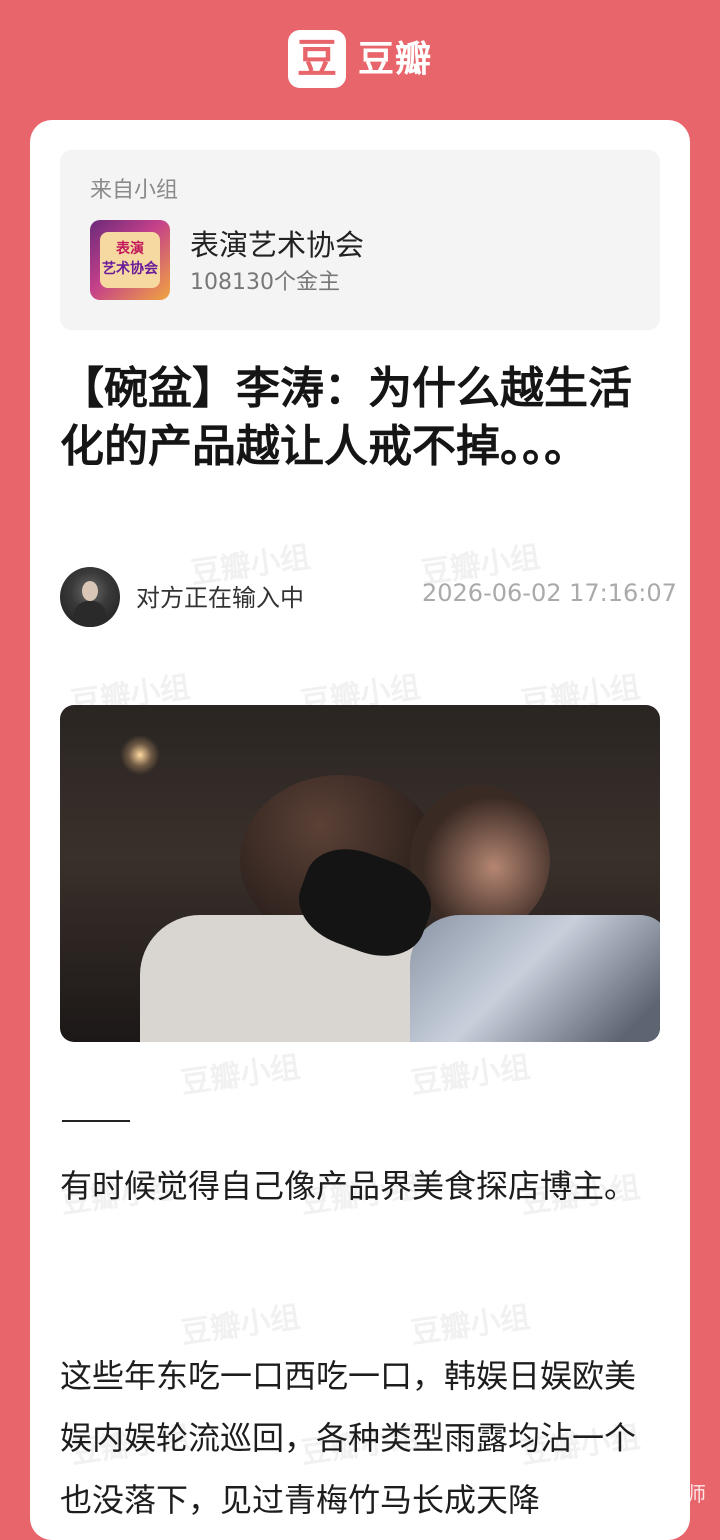  Describe the element at coordinates (348, 1186) in the screenshot. I see `post-paragraph: 有时候觉得自己像产品界美食探店博主。` at that location.